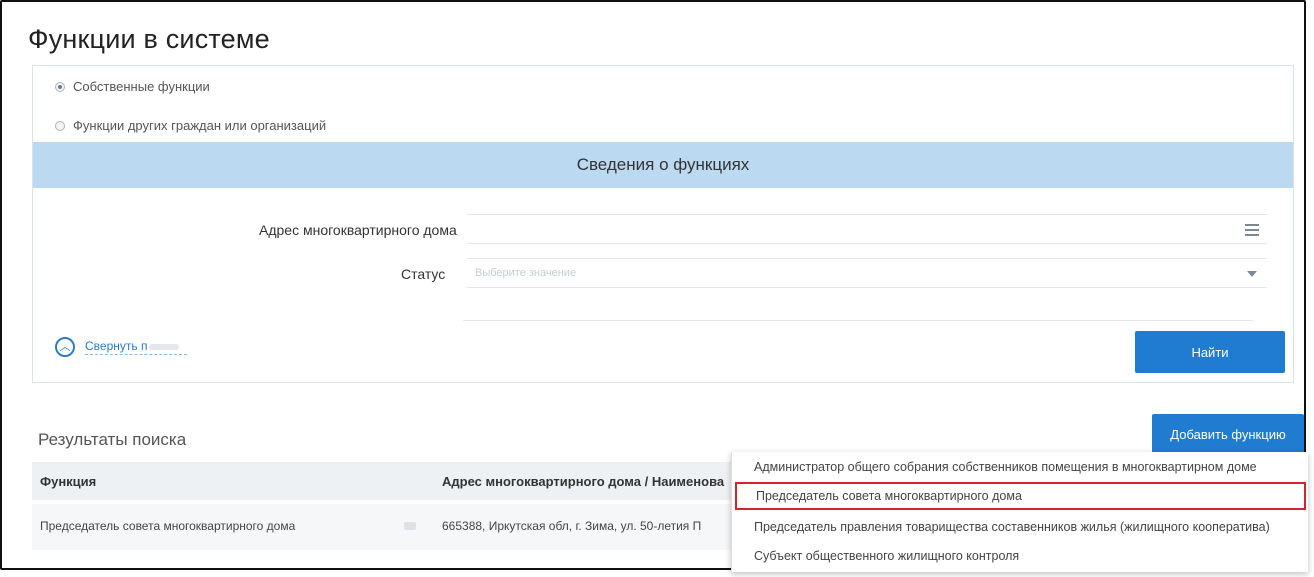 The width and height of the screenshot is (1314, 577). I want to click on section-title: Сведения о функциях, so click(663, 164).